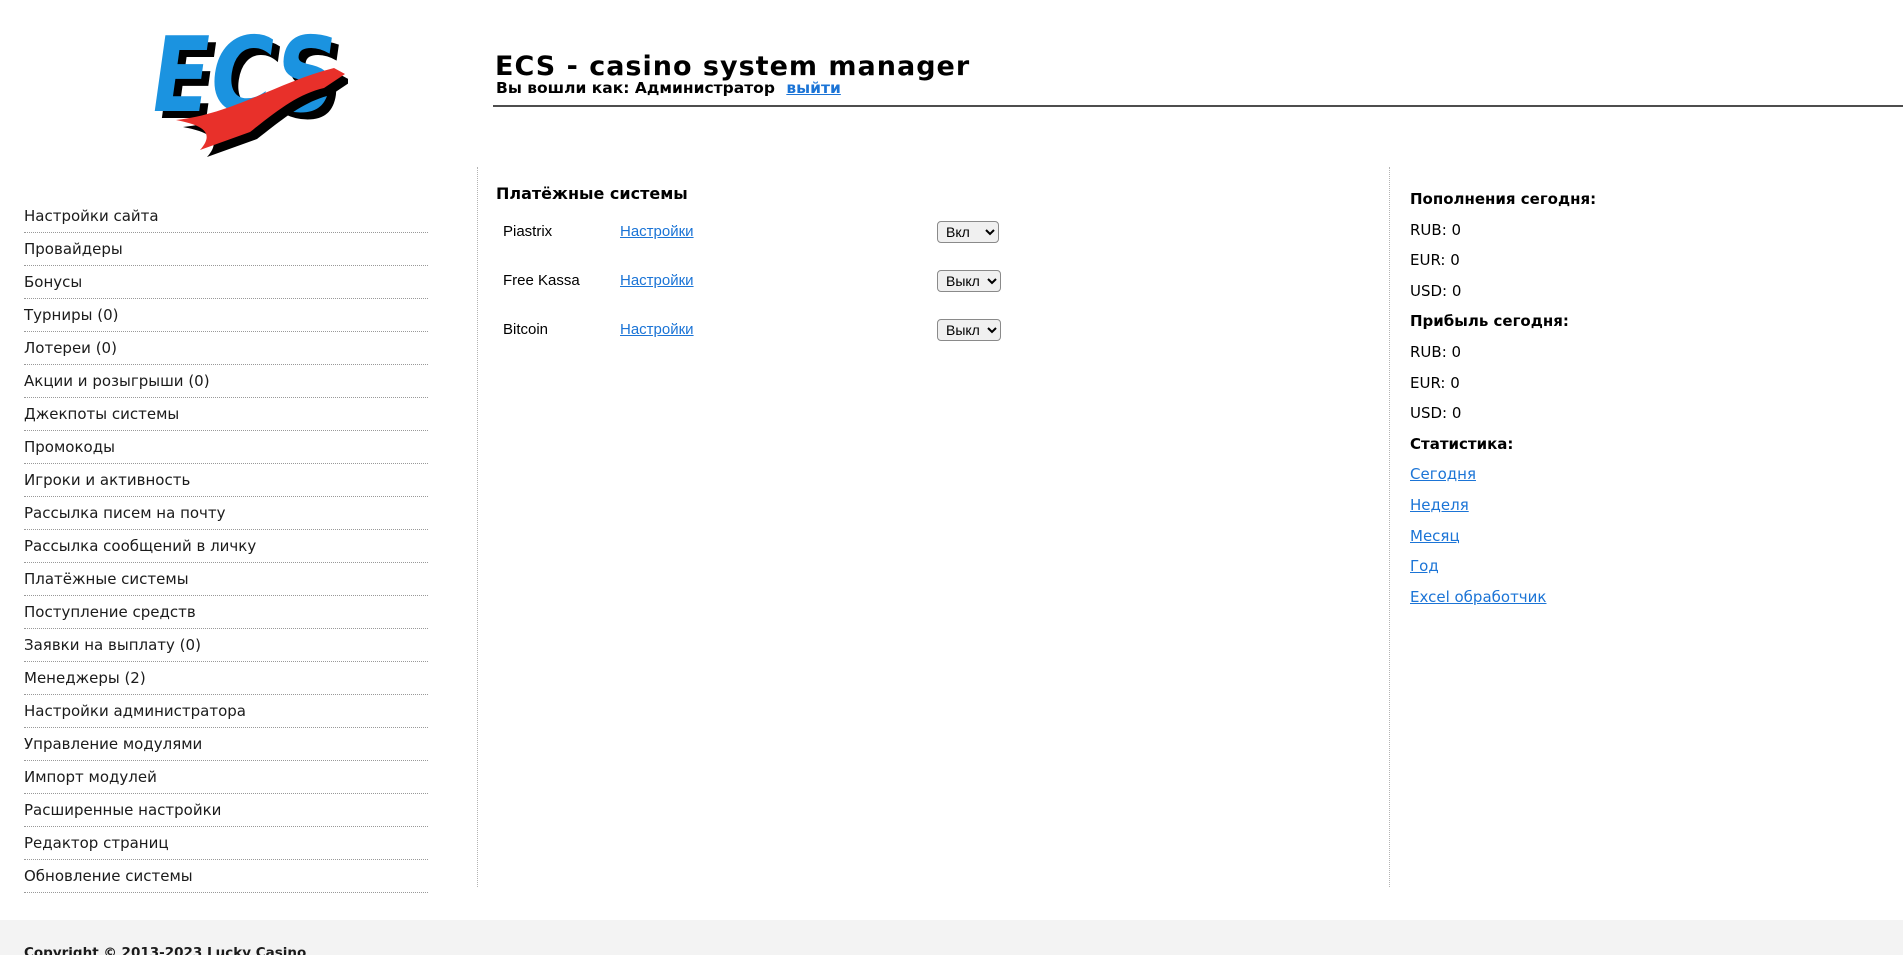 The image size is (1903, 955). What do you see at coordinates (1424, 566) in the screenshot?
I see `stats-link: Год` at bounding box center [1424, 566].